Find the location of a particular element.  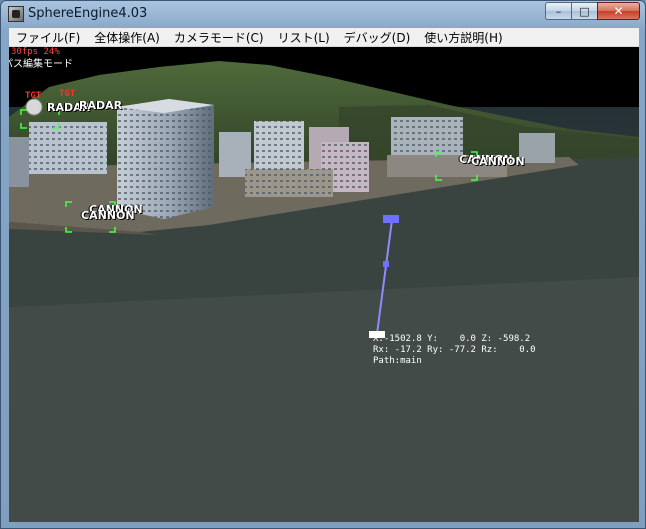

main-tower-windows is located at coordinates (165, 159).